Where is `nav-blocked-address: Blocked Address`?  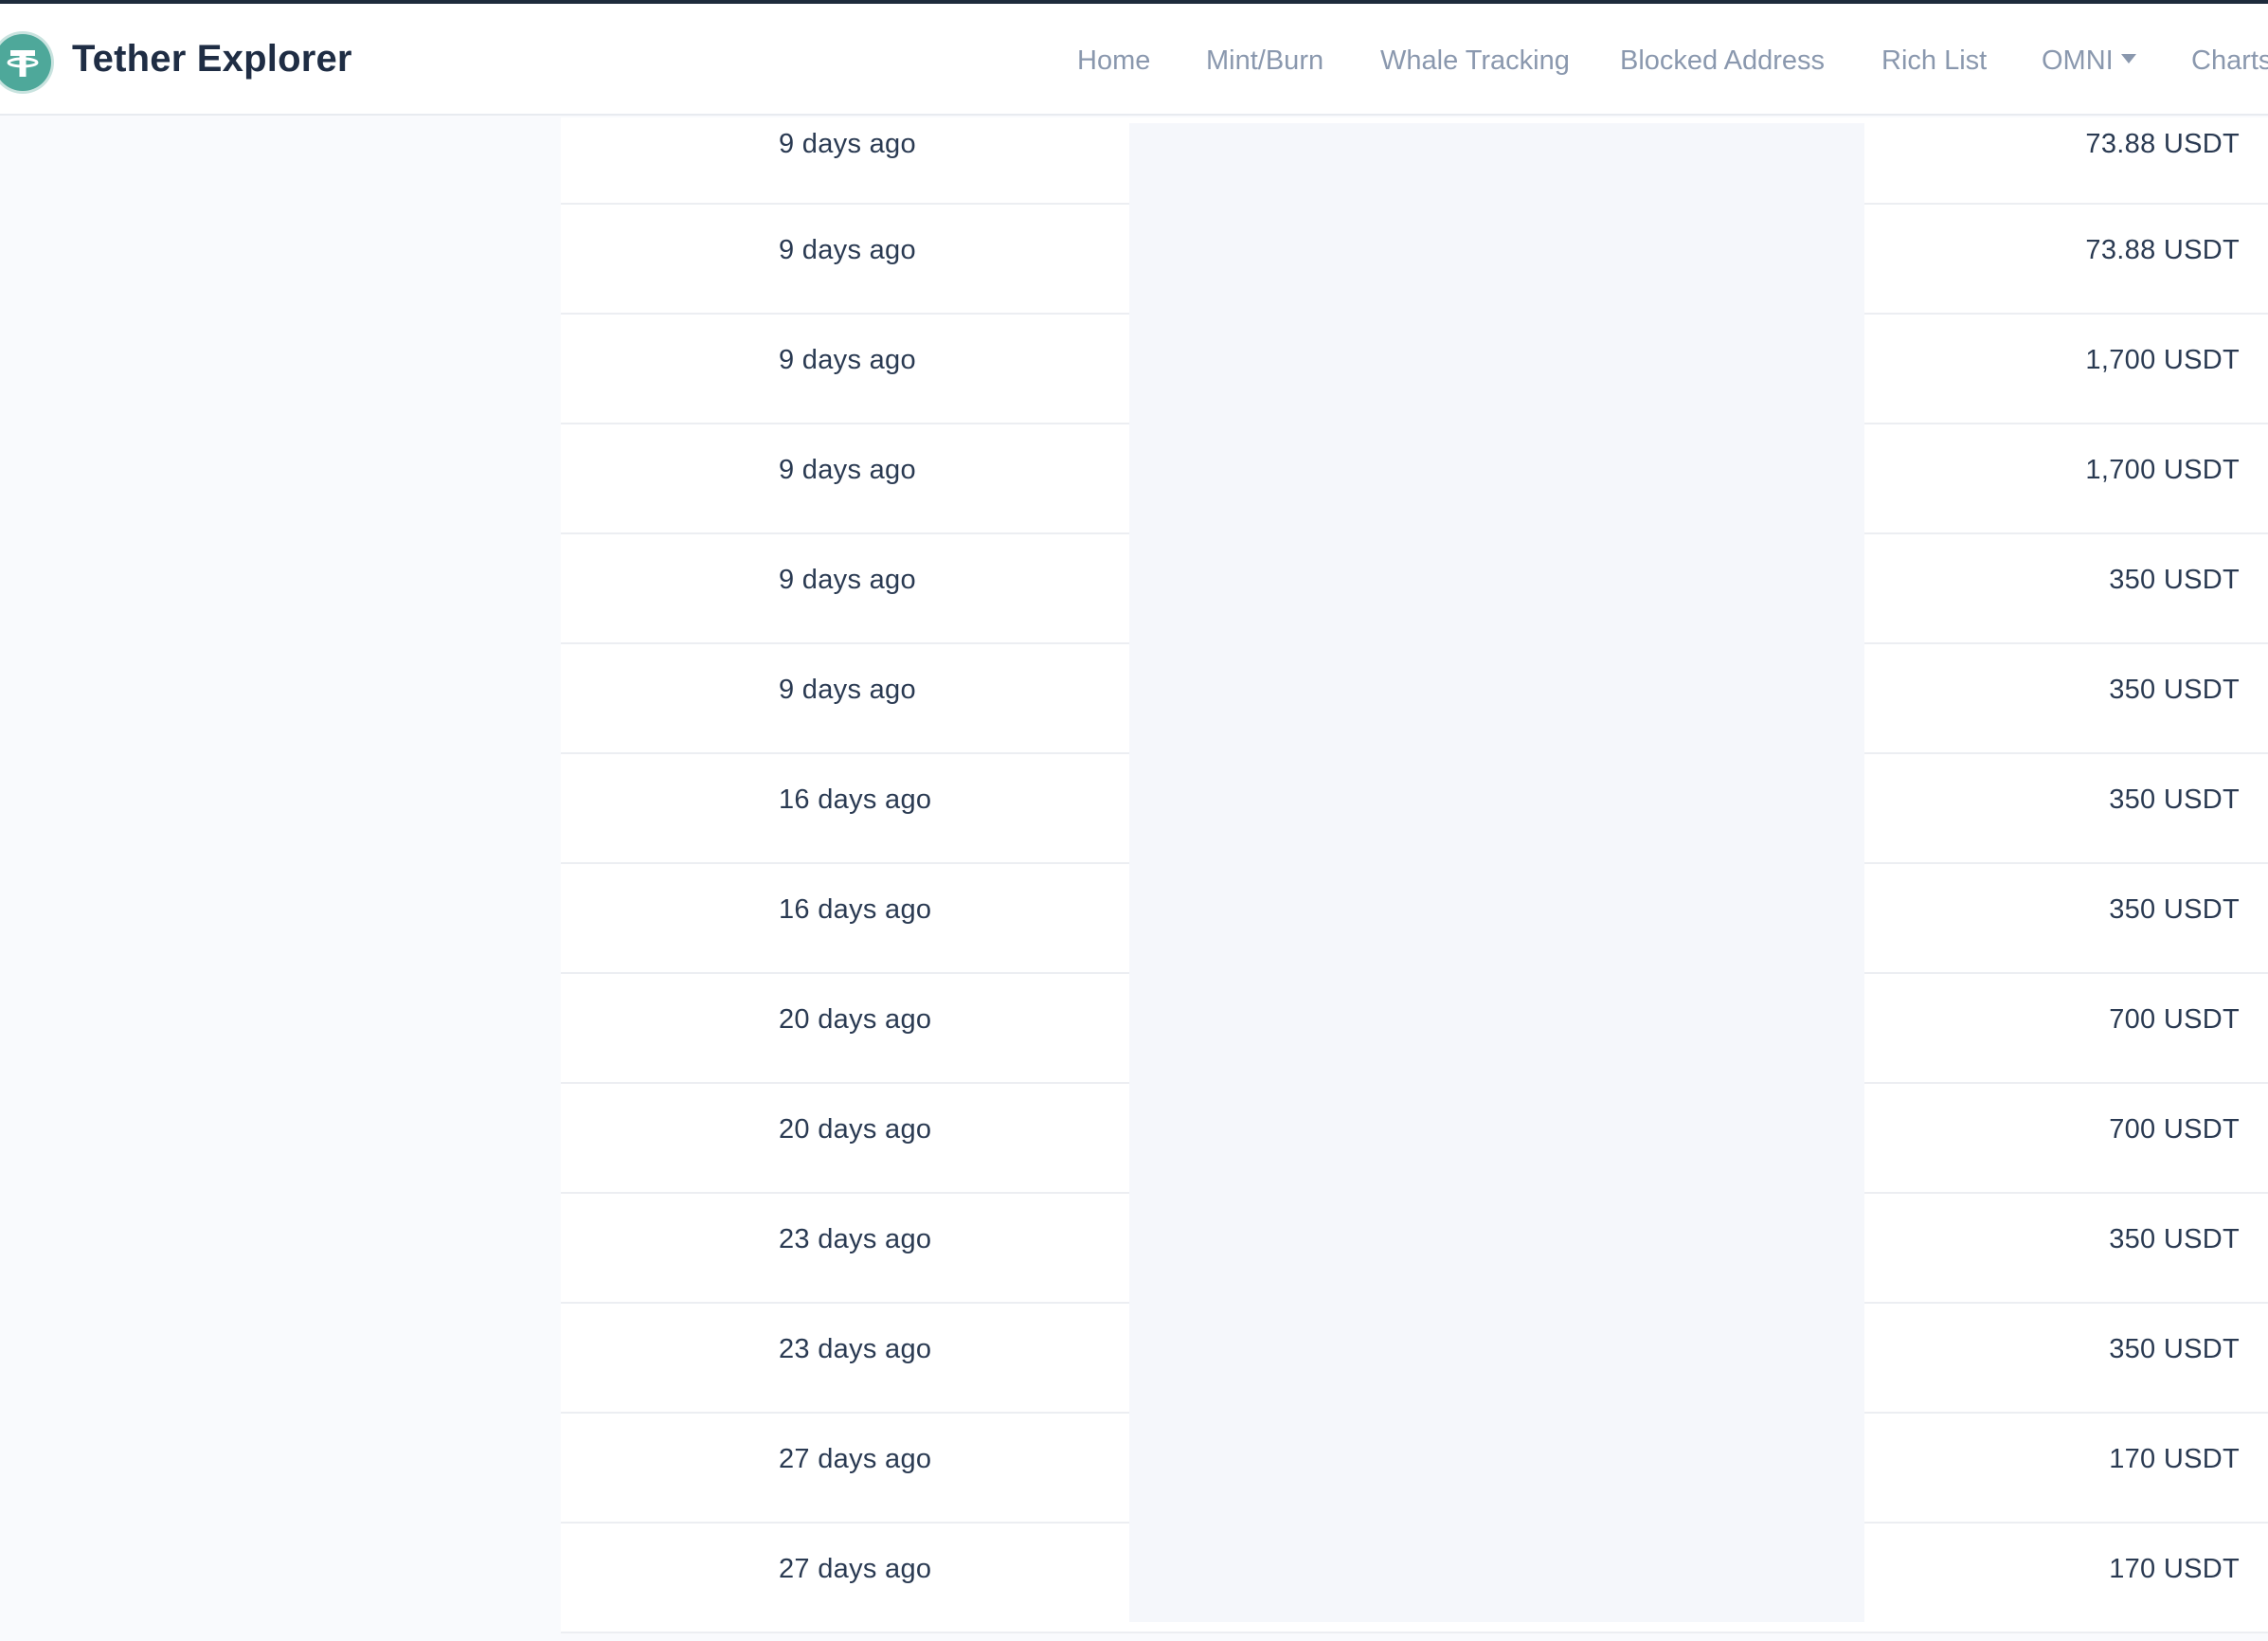 nav-blocked-address: Blocked Address is located at coordinates (1722, 61).